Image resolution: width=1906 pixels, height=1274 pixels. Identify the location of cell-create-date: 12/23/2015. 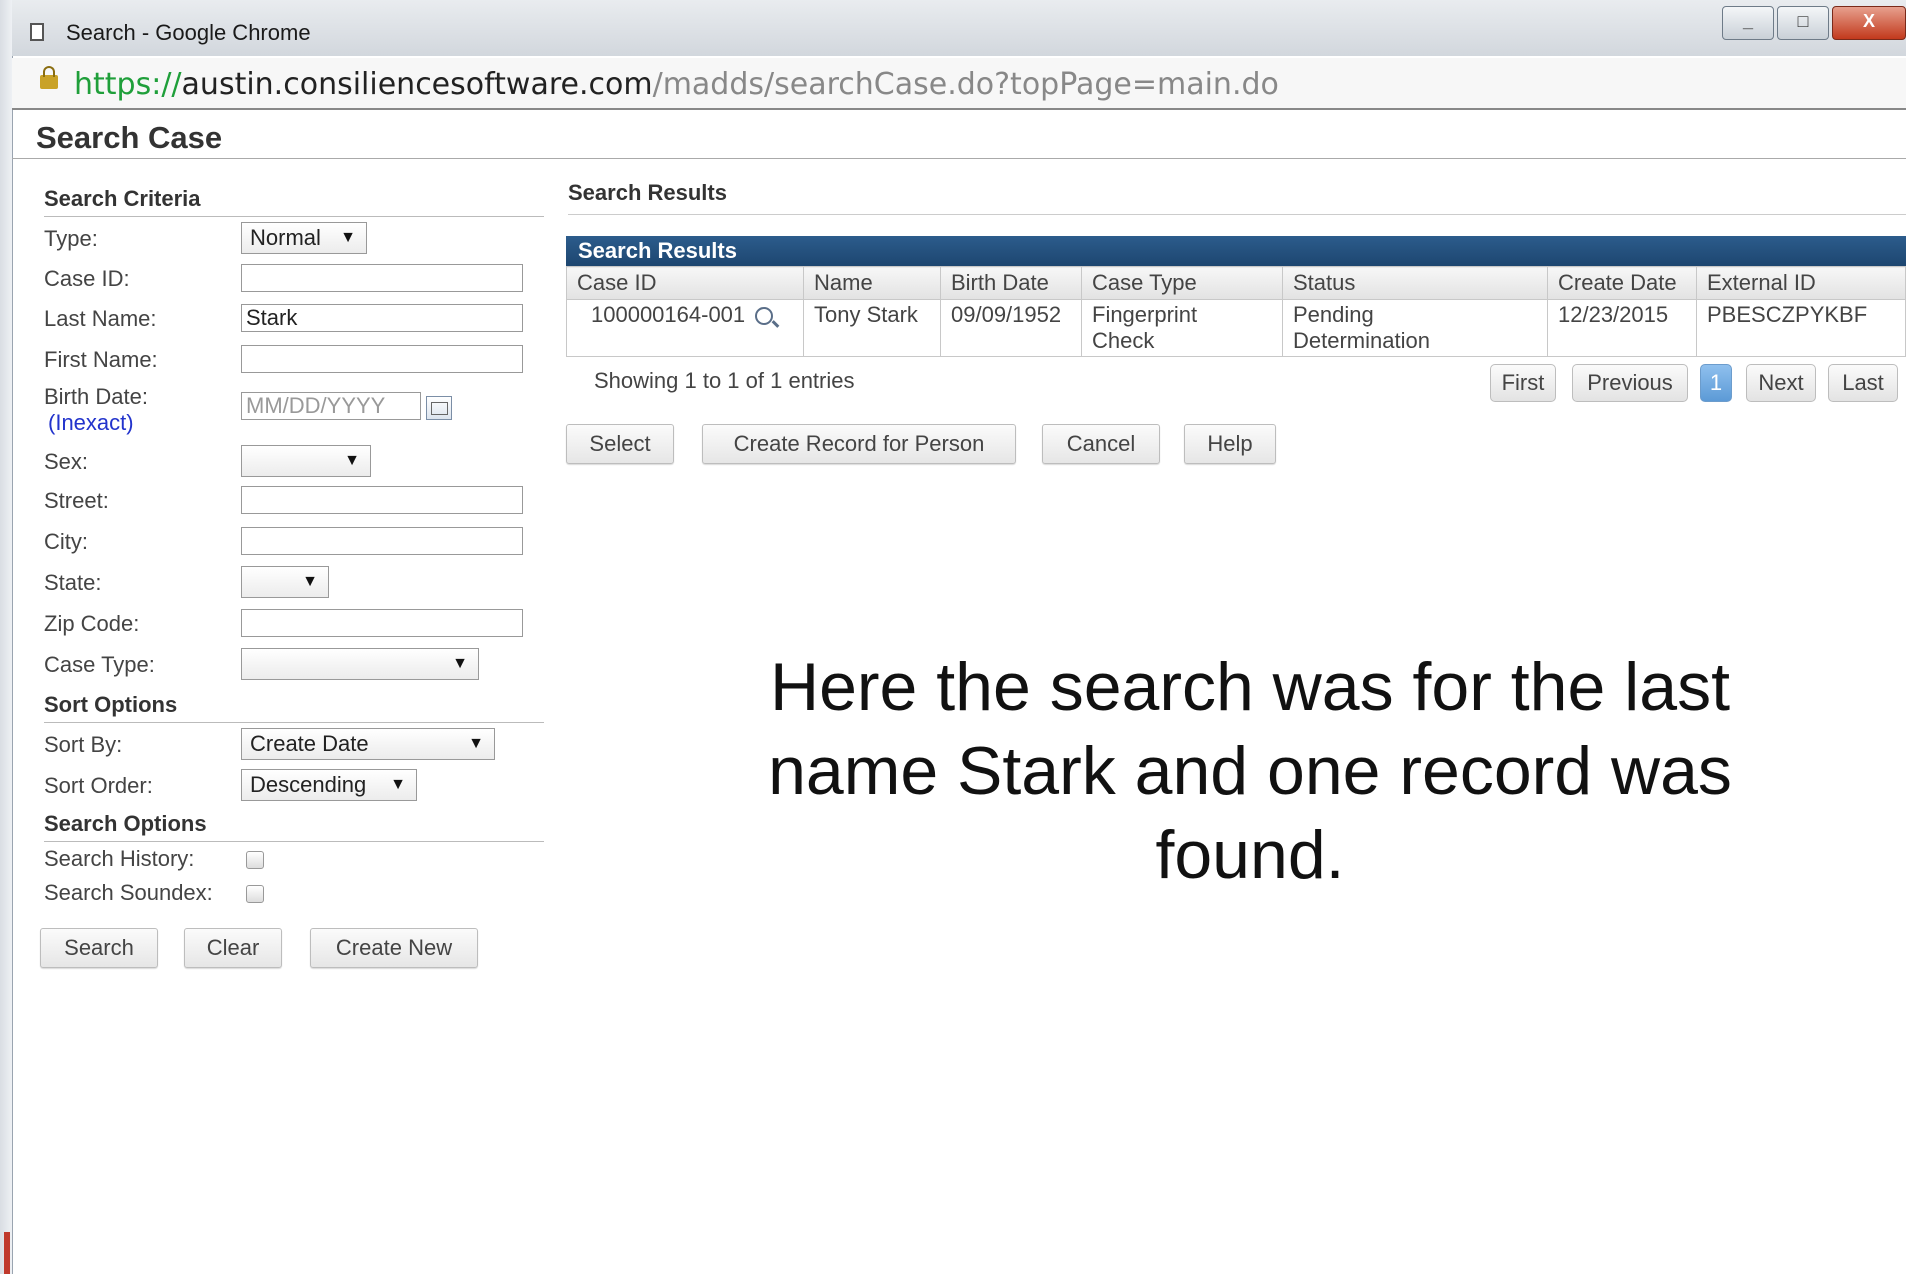
(1622, 328).